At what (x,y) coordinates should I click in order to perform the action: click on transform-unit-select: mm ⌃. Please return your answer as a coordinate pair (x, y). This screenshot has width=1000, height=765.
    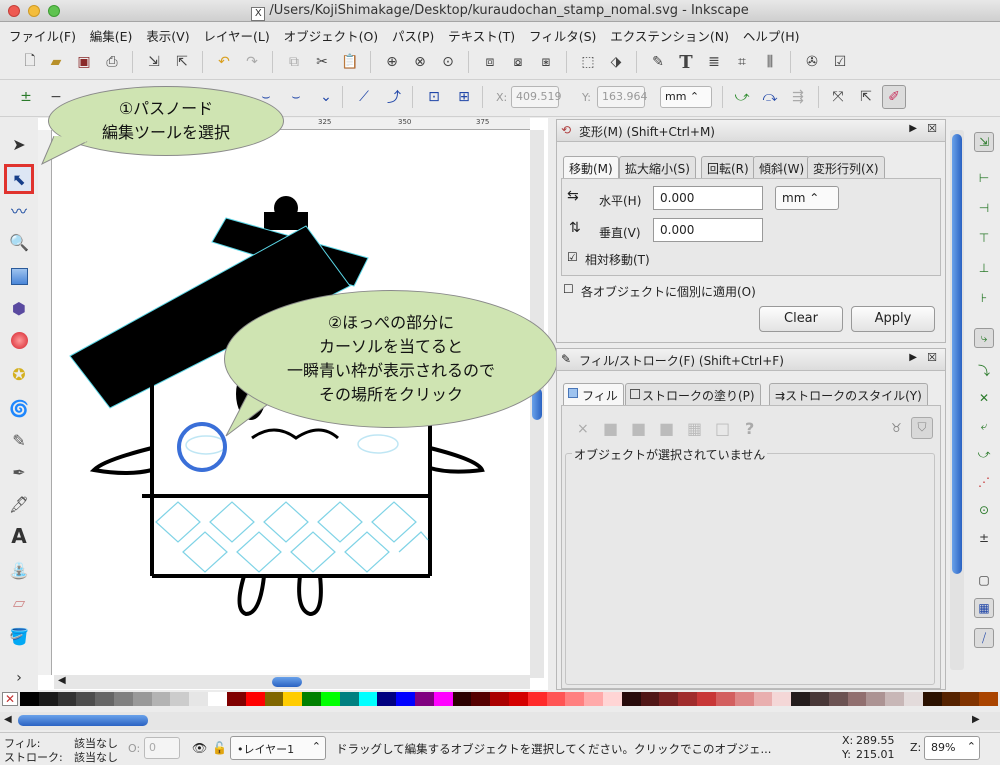
    Looking at the image, I should click on (807, 198).